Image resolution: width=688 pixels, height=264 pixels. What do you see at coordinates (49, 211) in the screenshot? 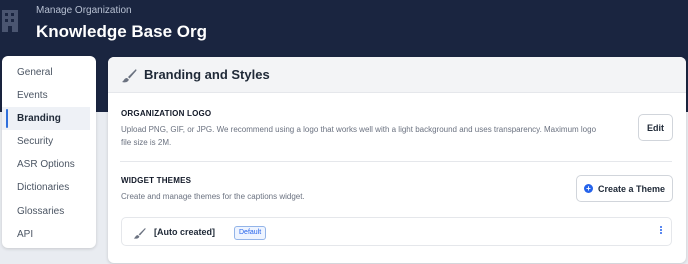
I see `sidebar-item-glossaries: Glossaries` at bounding box center [49, 211].